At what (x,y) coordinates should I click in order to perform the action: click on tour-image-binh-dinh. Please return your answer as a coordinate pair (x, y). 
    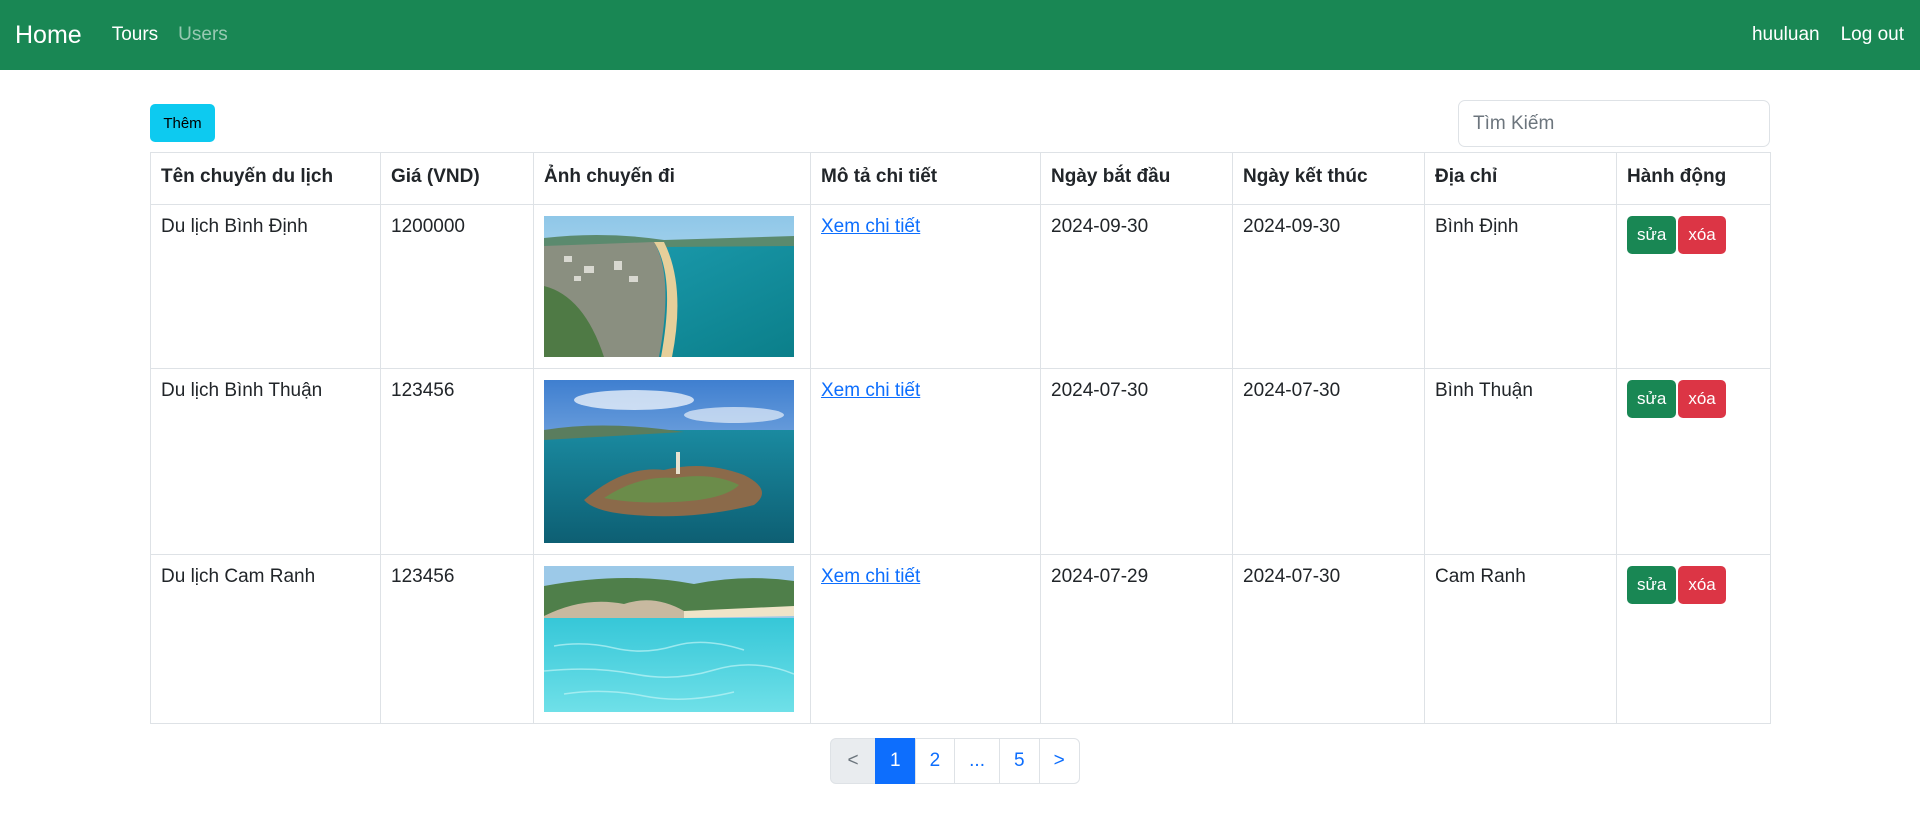
    Looking at the image, I should click on (669, 286).